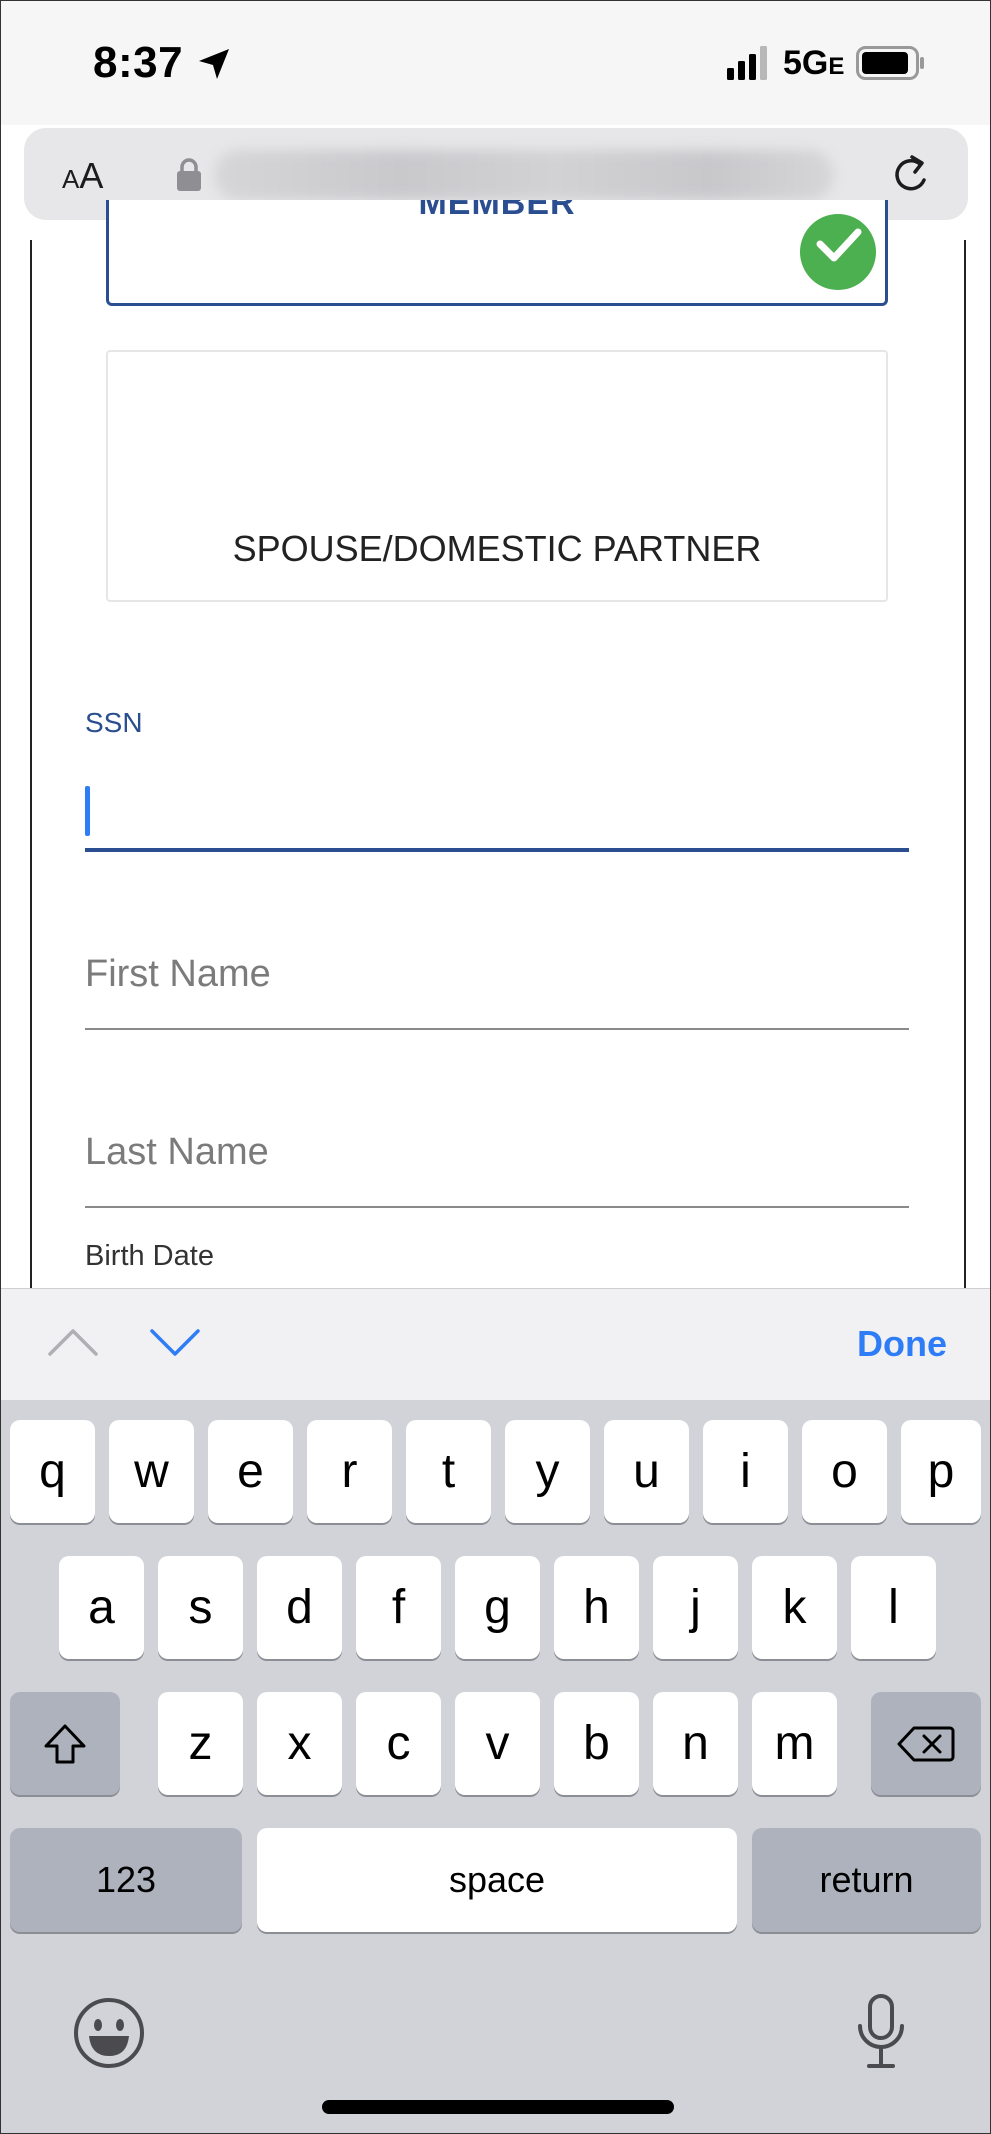 The height and width of the screenshot is (2134, 991). I want to click on key-c: c, so click(398, 1743).